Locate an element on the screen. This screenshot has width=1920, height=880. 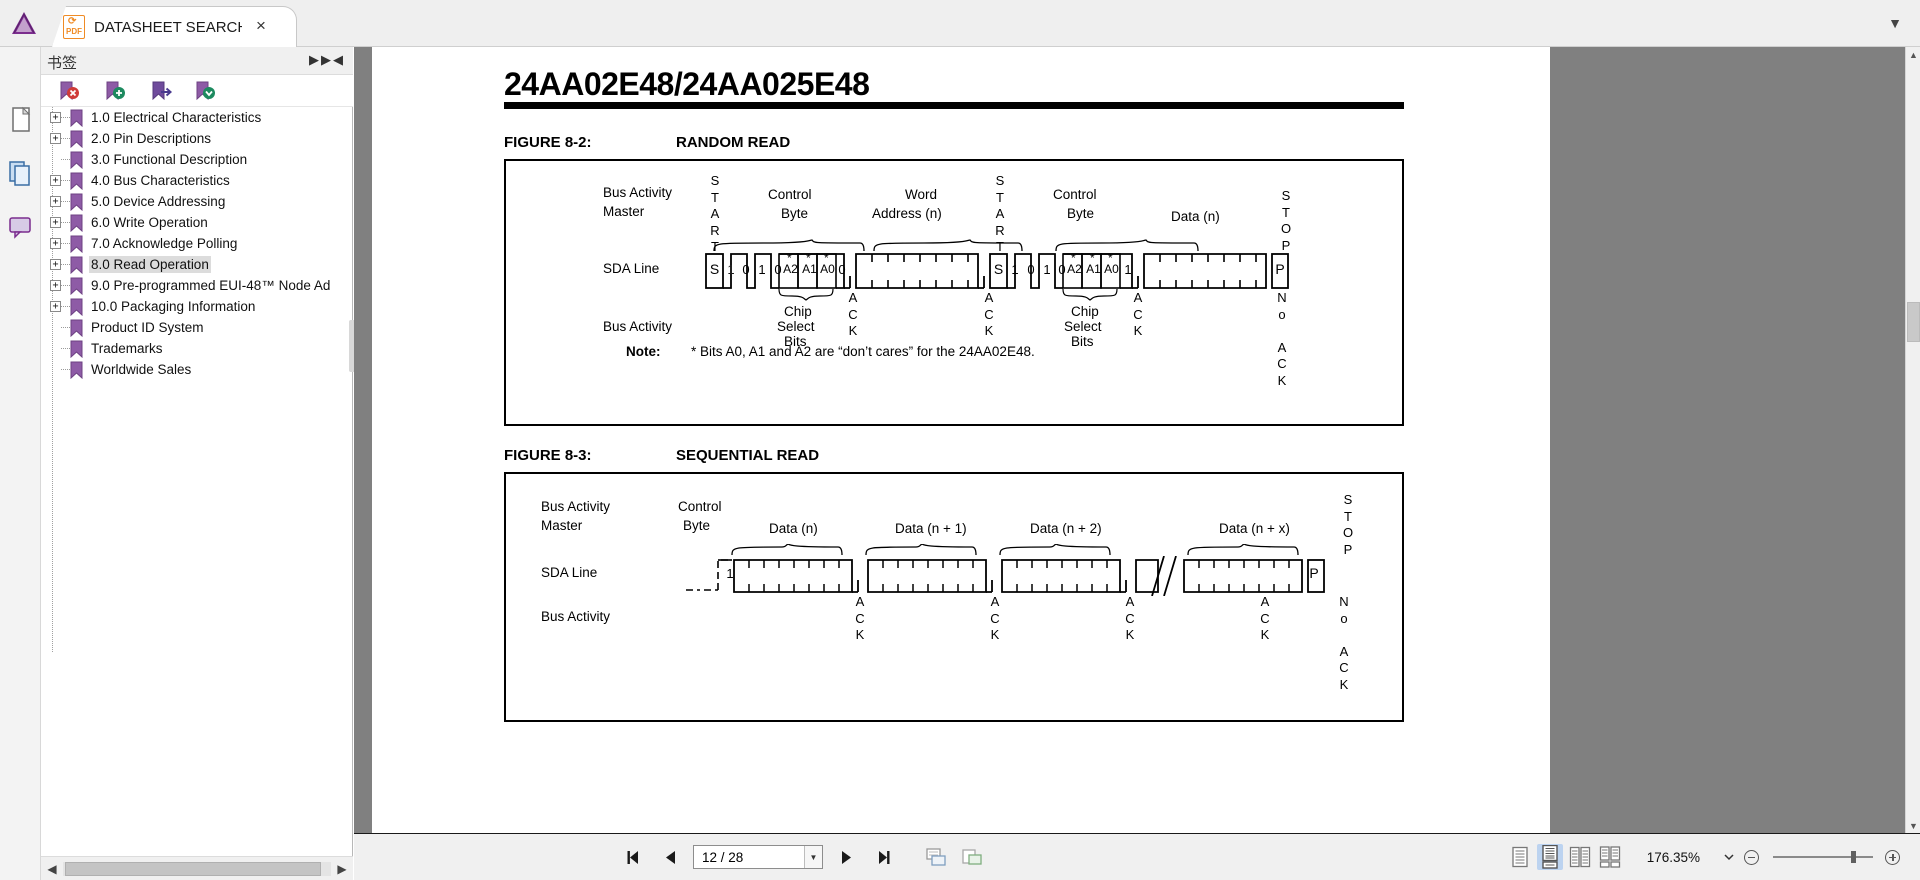
note-label-f82: Note: is located at coordinates (643, 351).